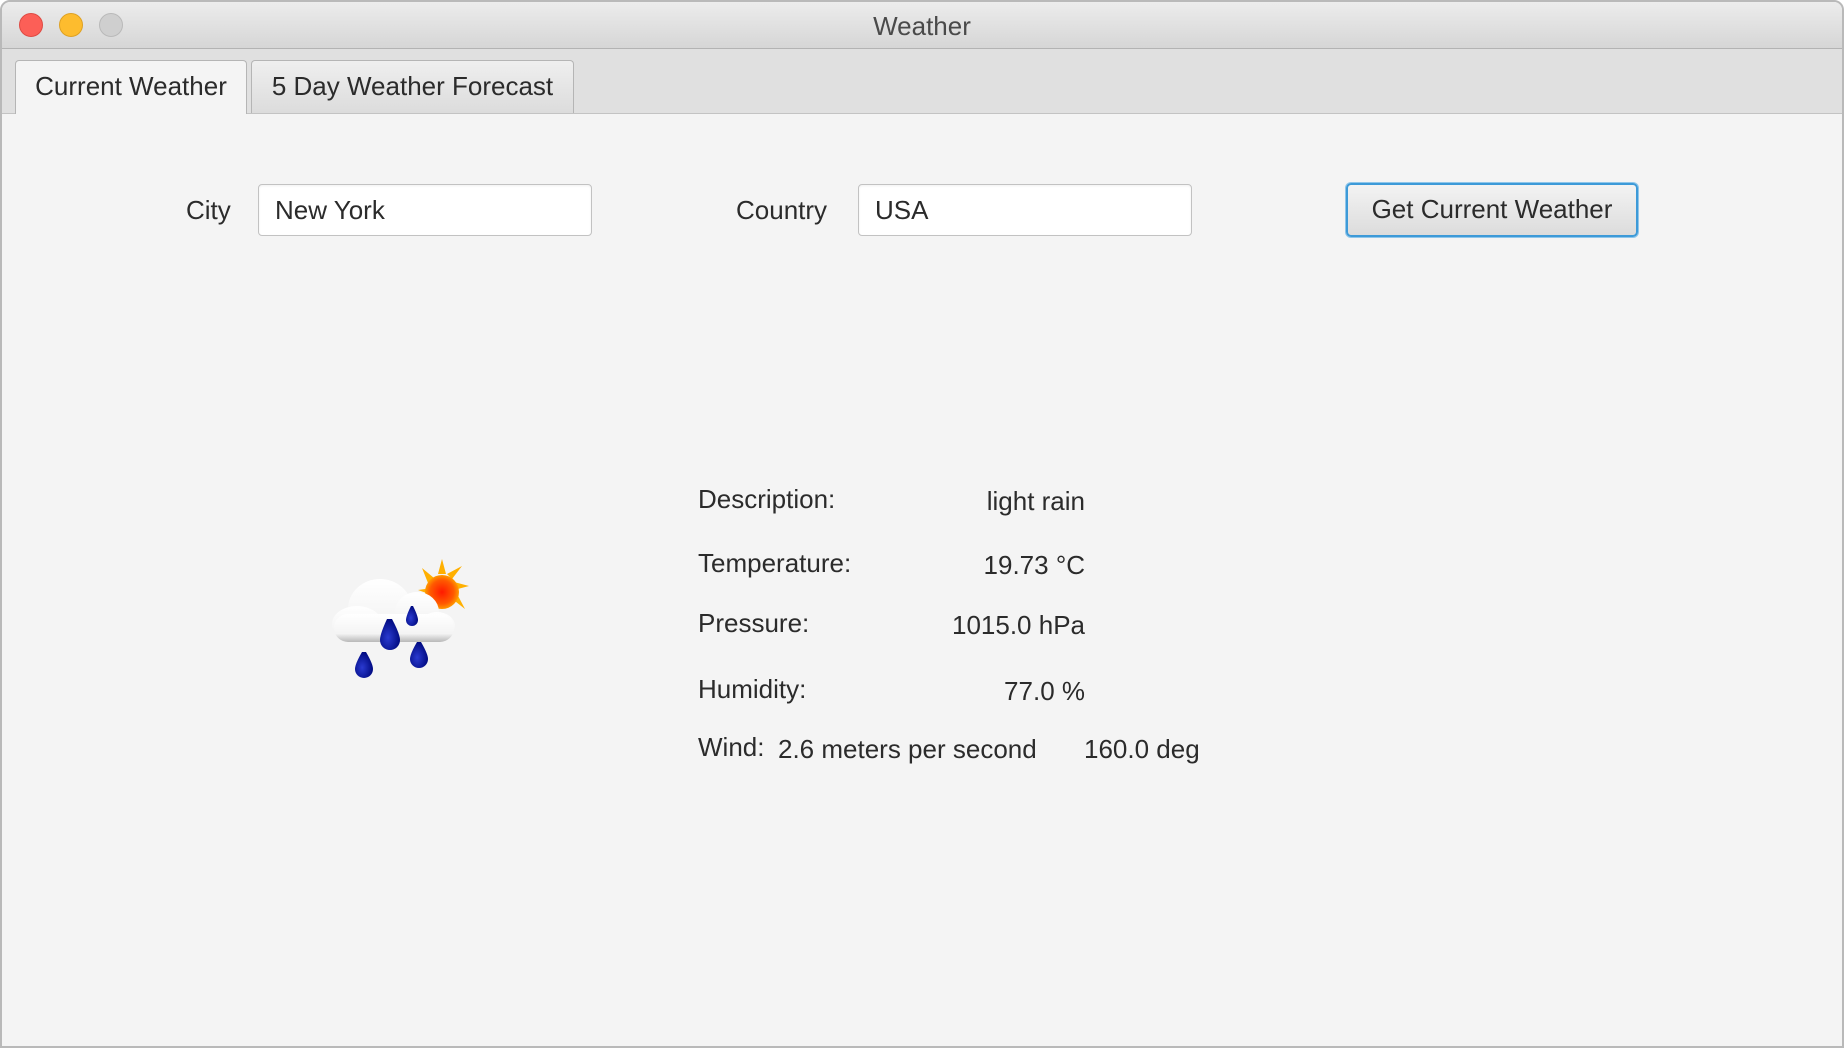  What do you see at coordinates (1492, 210) in the screenshot?
I see `get-current-weather-button: Get Current Weather` at bounding box center [1492, 210].